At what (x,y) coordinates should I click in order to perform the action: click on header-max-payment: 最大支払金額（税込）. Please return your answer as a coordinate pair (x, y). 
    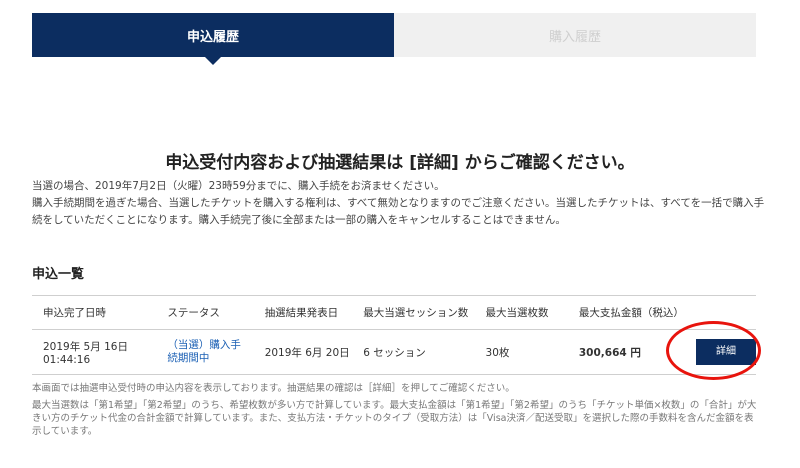
    Looking at the image, I should click on (631, 312).